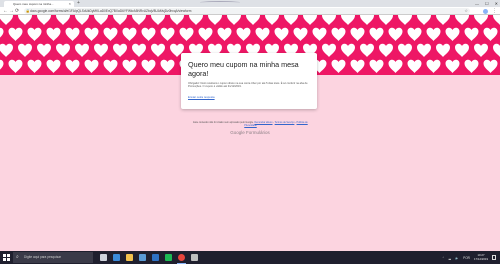 The image size is (500, 264). Describe the element at coordinates (181, 257) in the screenshot. I see `chrome-icon` at that location.